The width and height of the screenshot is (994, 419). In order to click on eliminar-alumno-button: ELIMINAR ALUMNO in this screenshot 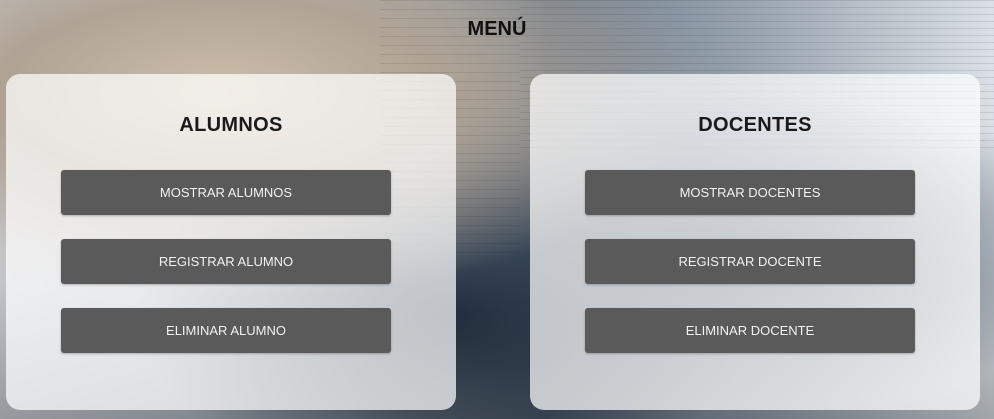, I will do `click(226, 330)`.